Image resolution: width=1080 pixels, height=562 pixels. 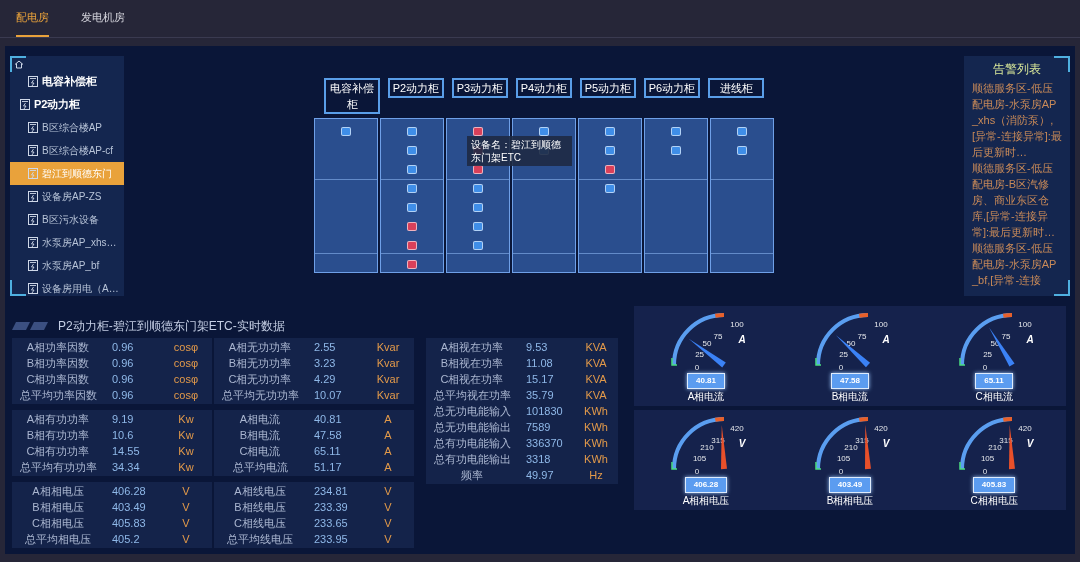 What do you see at coordinates (672, 88) in the screenshot?
I see `cabinet-label: P6动力柜` at bounding box center [672, 88].